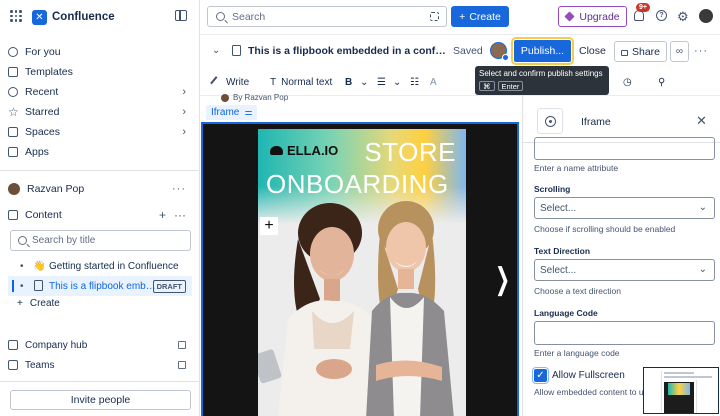 The image size is (720, 416). Describe the element at coordinates (592, 51) in the screenshot. I see `close-button: Close` at that location.